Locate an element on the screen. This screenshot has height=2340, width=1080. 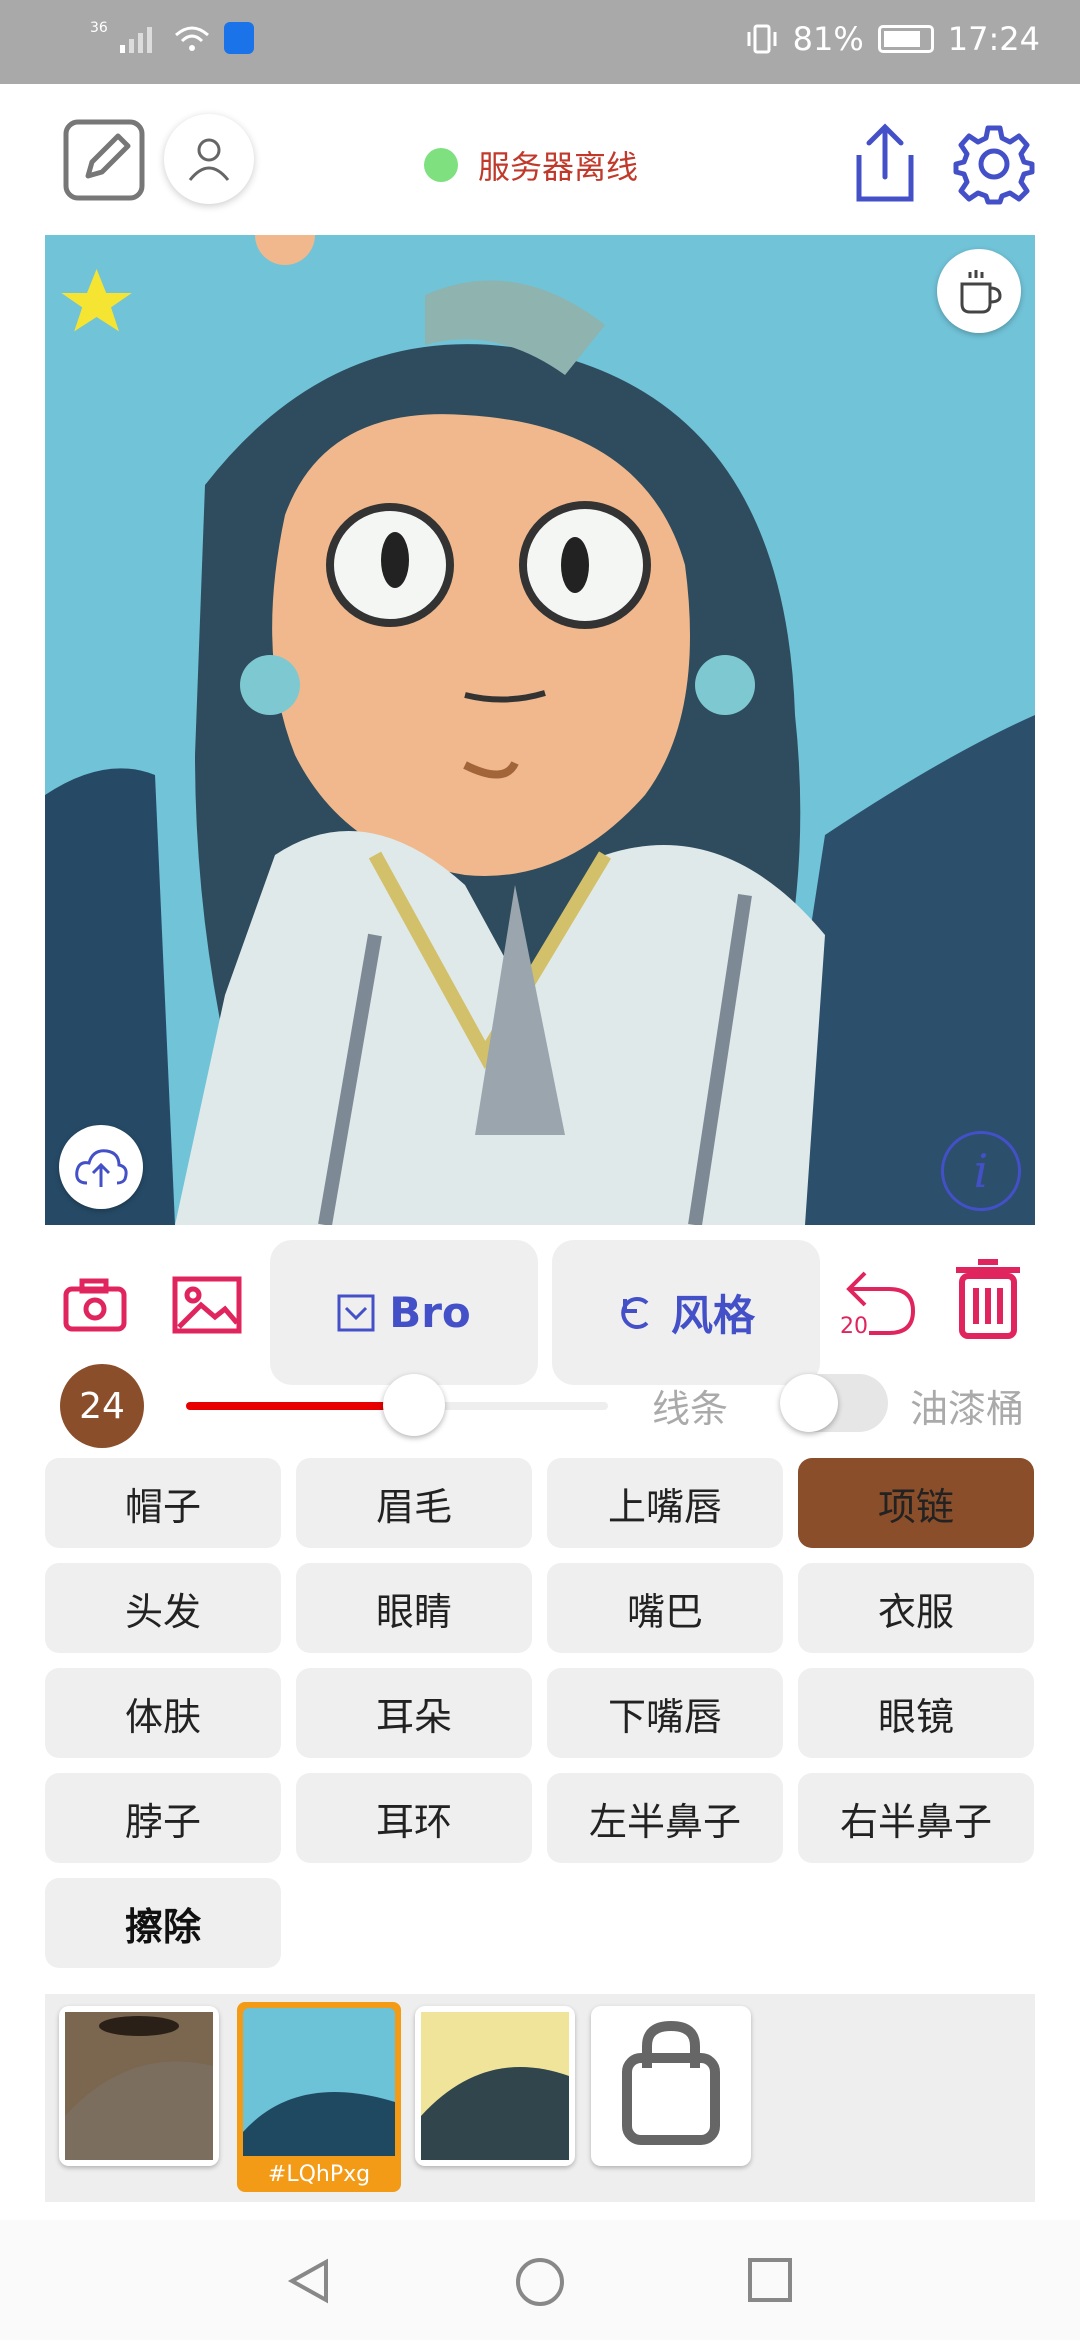
network-type: 36 is located at coordinates (99, 28).